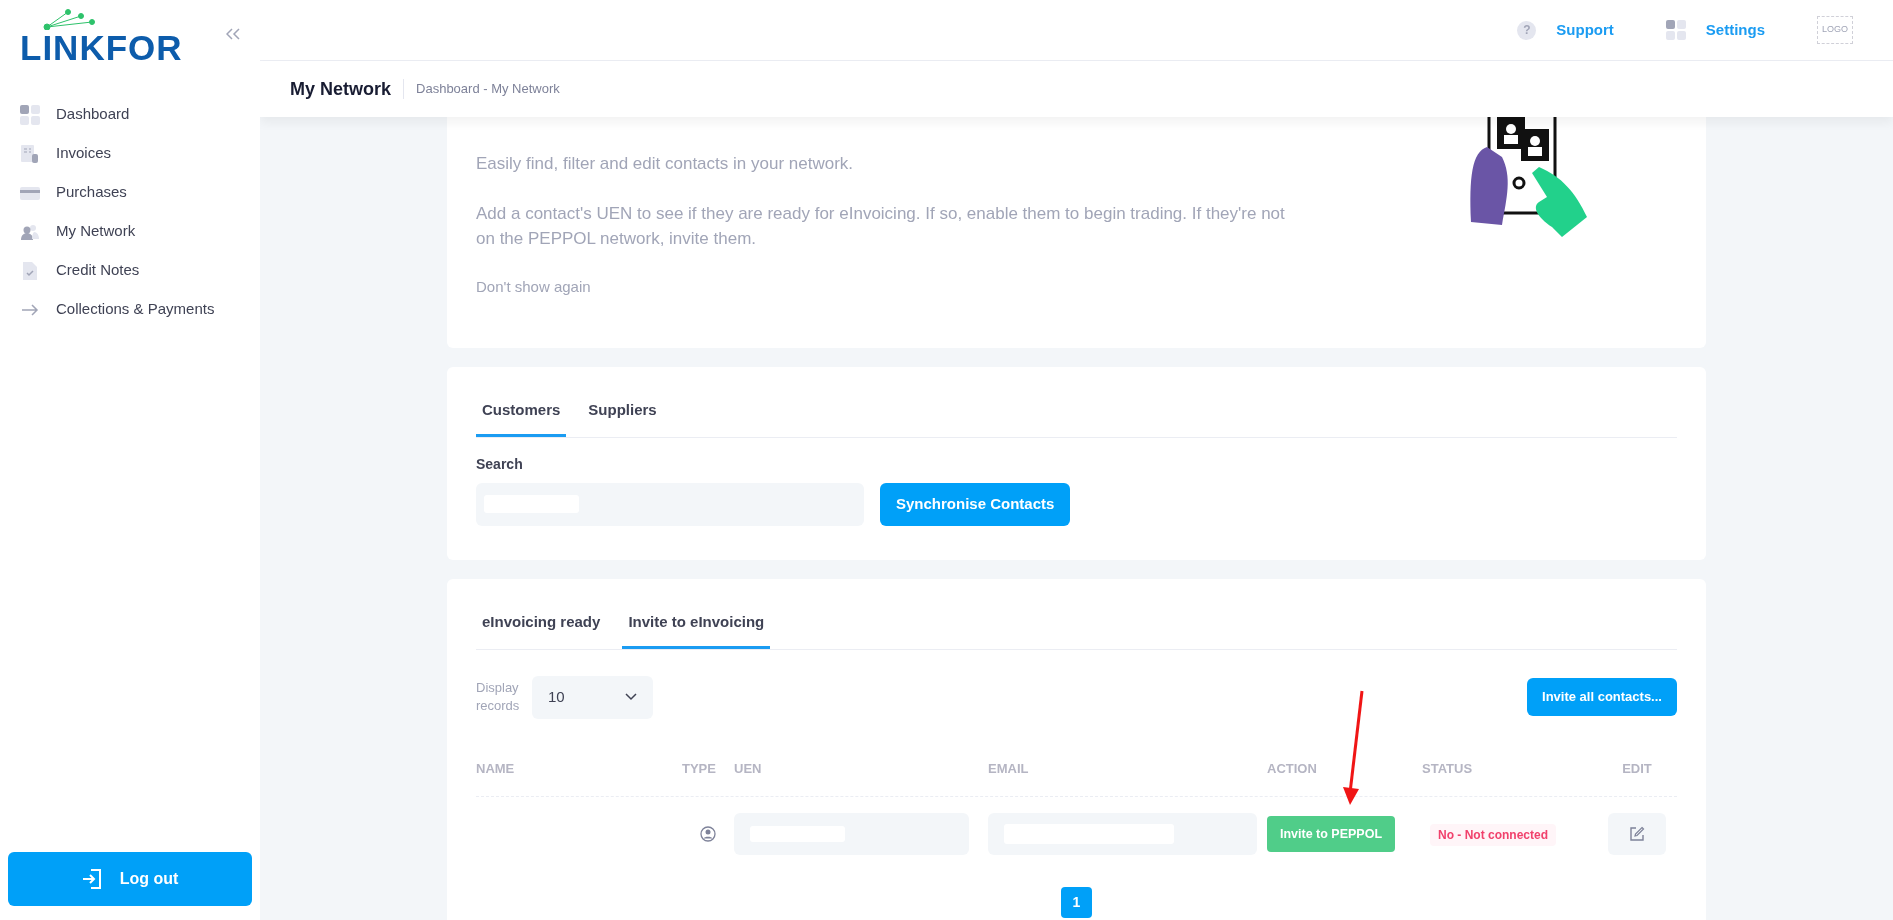 This screenshot has height=920, width=1893. What do you see at coordinates (1637, 768) in the screenshot?
I see `column-header: EDIT` at bounding box center [1637, 768].